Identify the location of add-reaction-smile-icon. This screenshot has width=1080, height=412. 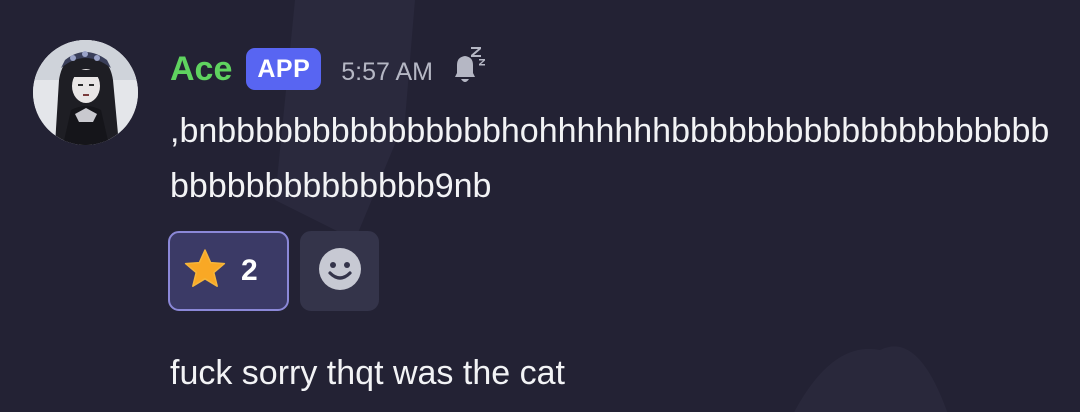
(340, 271).